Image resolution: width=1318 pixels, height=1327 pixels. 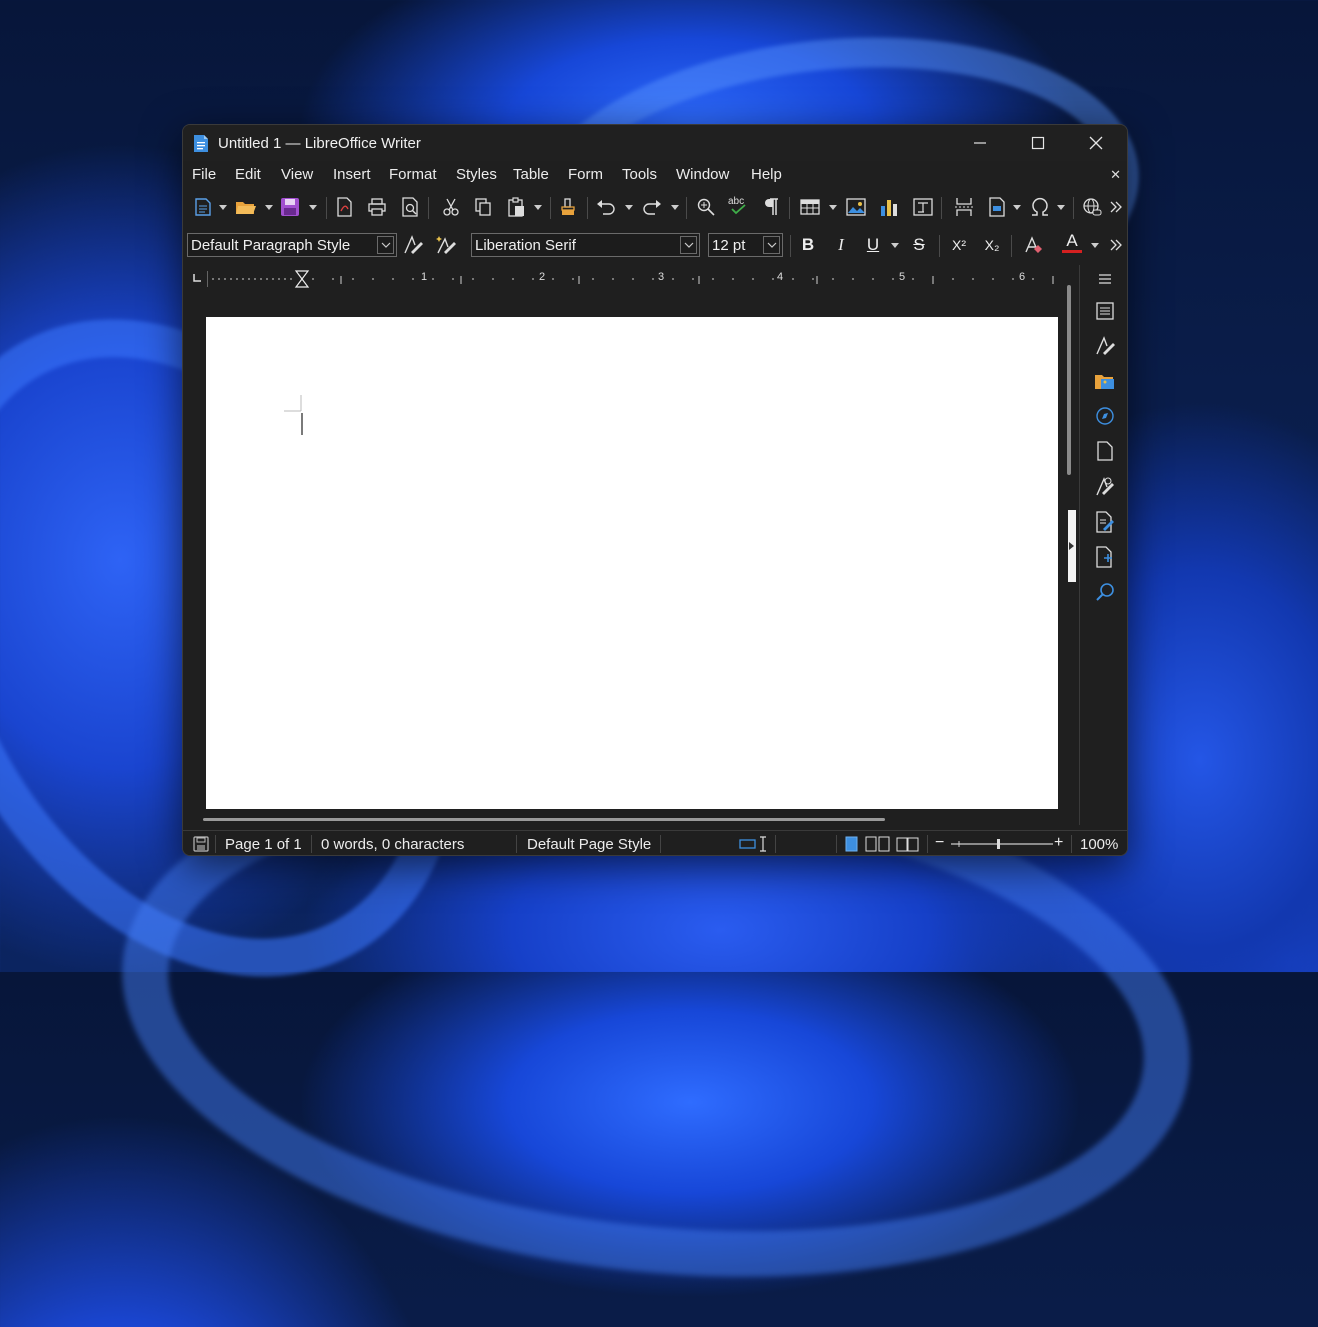 What do you see at coordinates (568, 207) in the screenshot?
I see `clone-formatting-button` at bounding box center [568, 207].